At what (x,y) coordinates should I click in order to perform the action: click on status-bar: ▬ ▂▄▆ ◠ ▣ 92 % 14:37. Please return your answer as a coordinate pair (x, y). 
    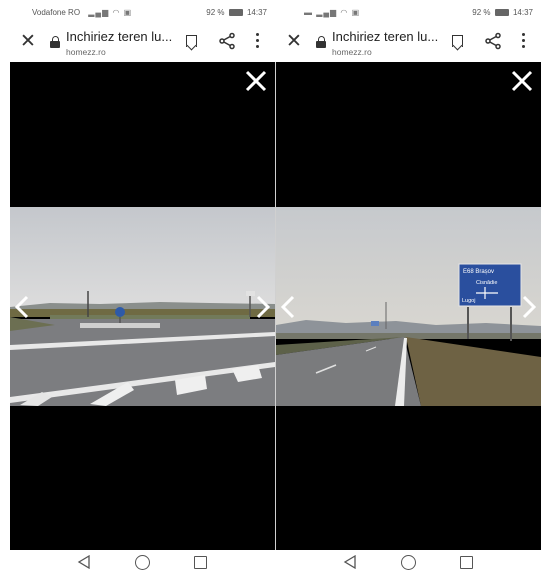
    Looking at the image, I should click on (408, 11).